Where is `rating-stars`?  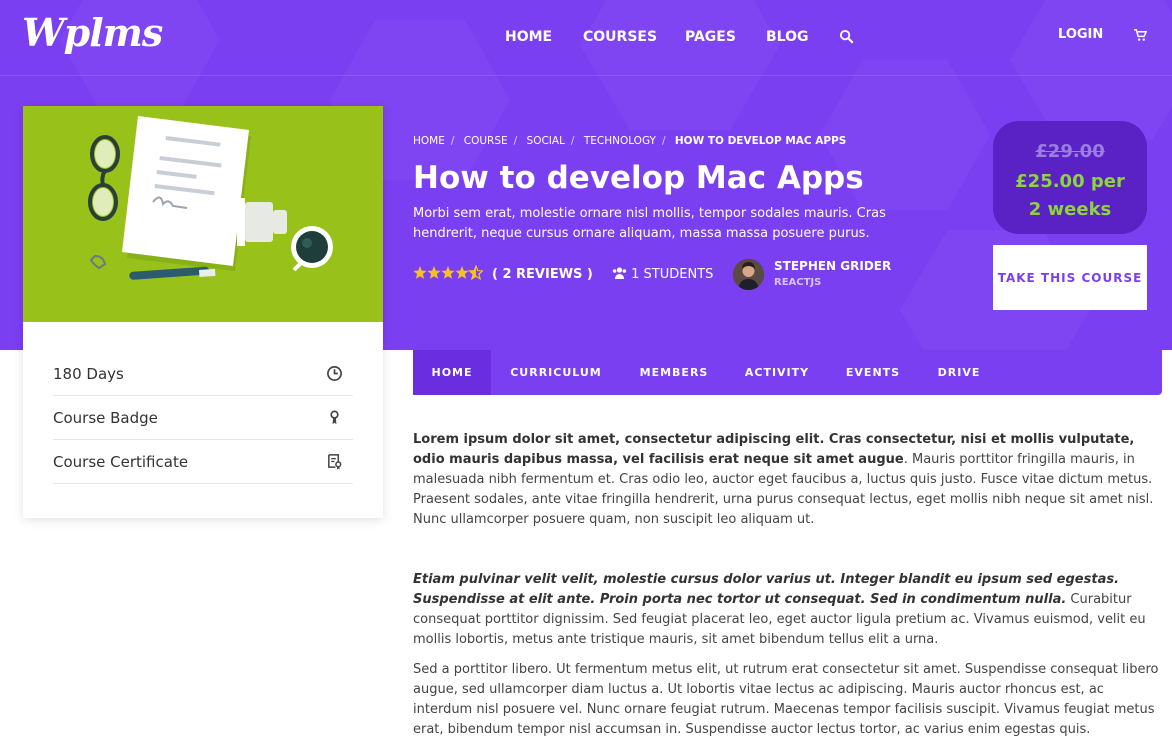 rating-stars is located at coordinates (448, 273).